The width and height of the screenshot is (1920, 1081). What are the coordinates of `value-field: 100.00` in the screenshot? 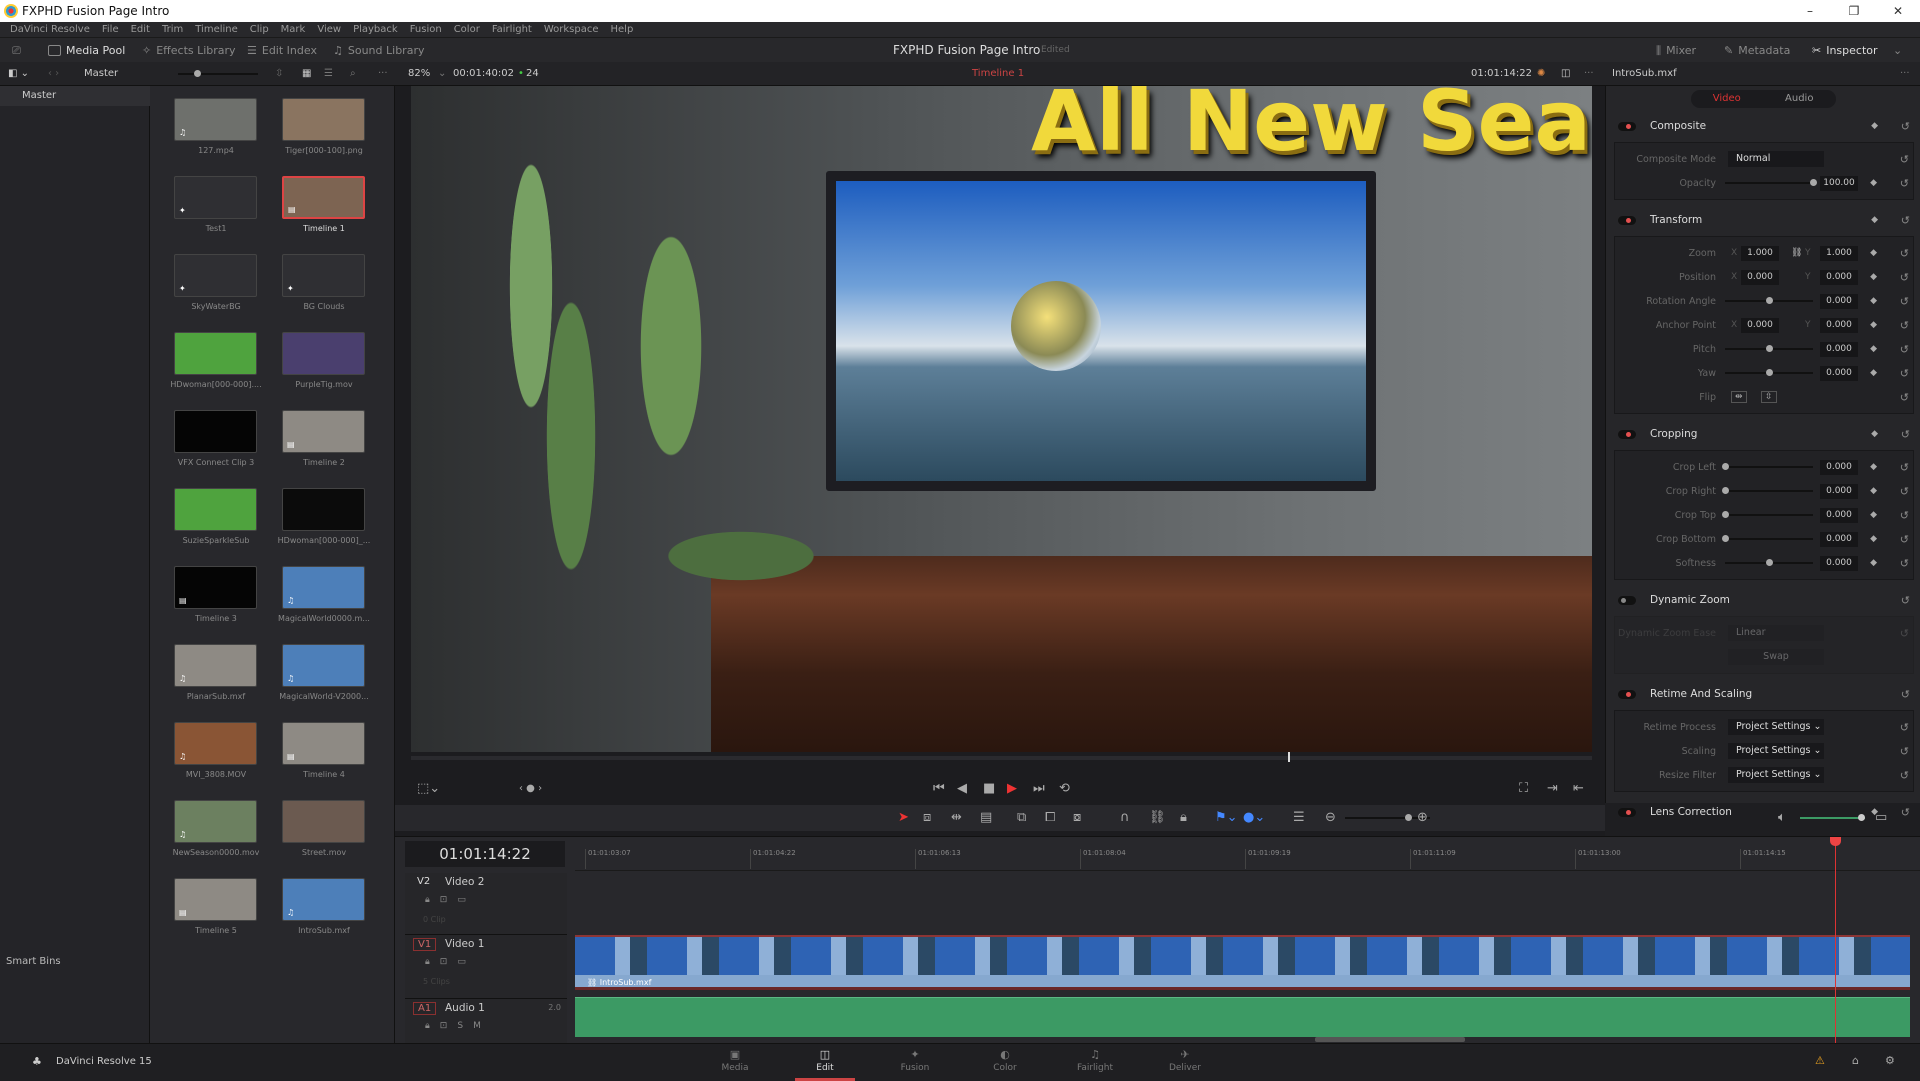 It's located at (1839, 183).